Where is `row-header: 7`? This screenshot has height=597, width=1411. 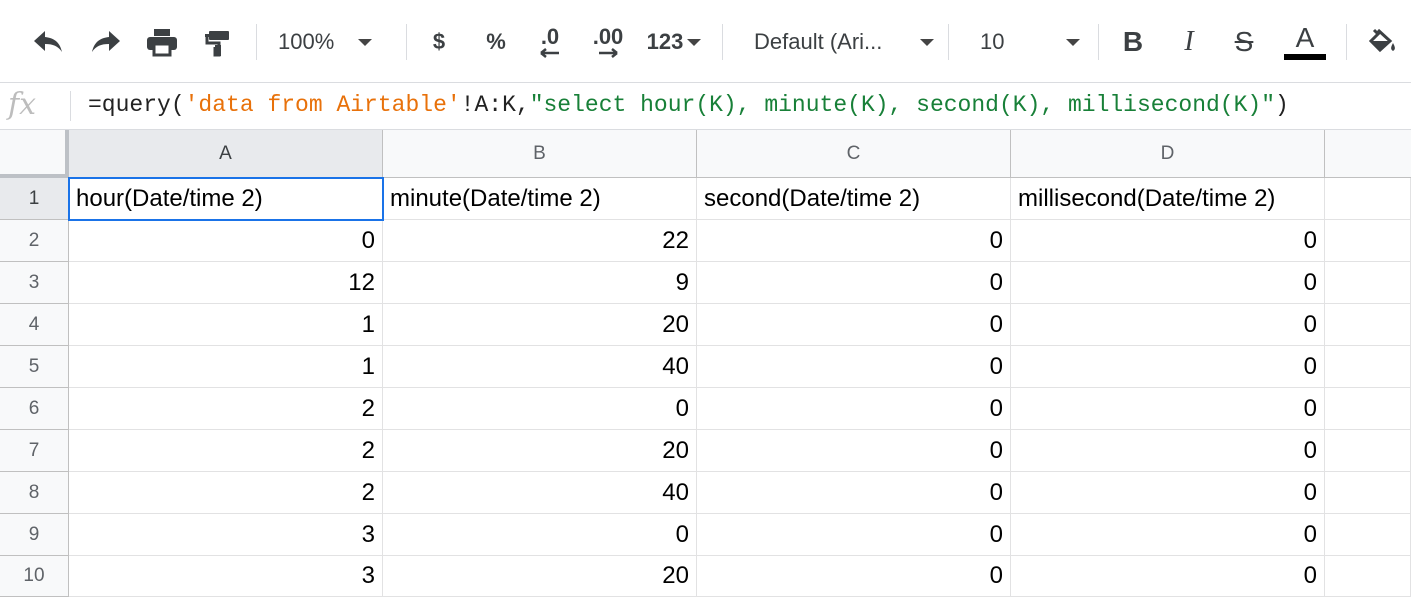
row-header: 7 is located at coordinates (34, 451).